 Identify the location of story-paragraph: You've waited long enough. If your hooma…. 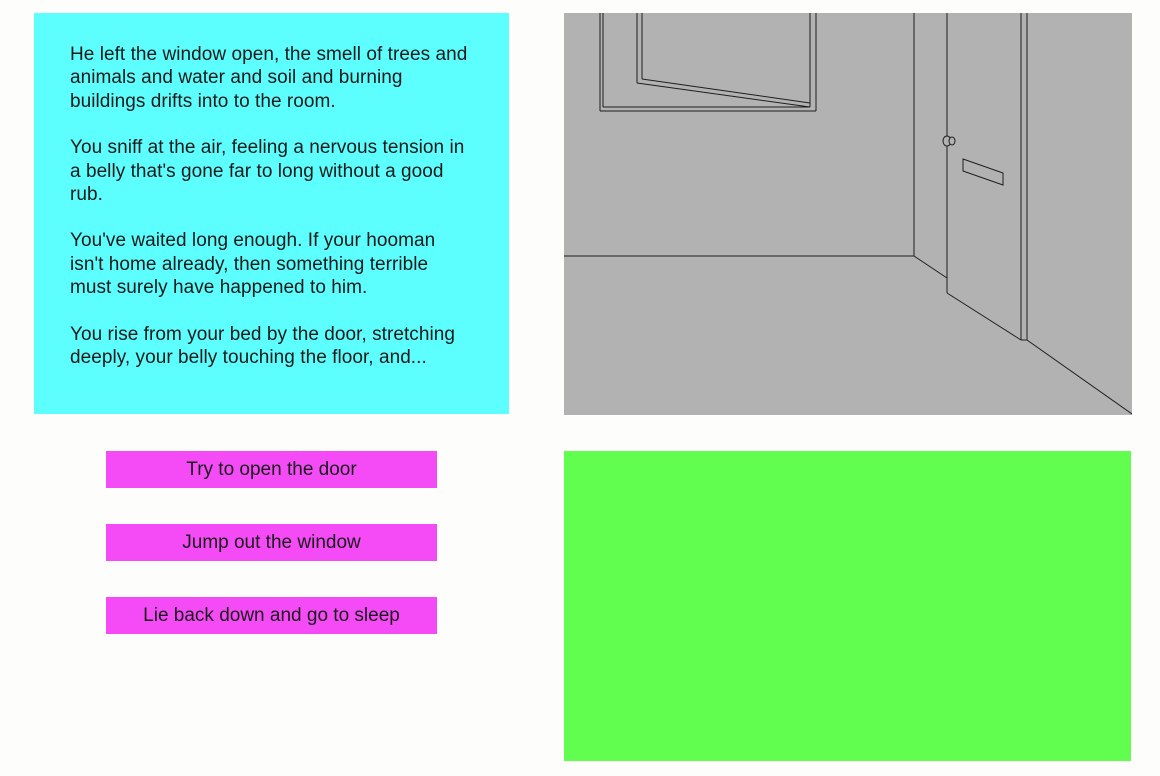
(253, 264).